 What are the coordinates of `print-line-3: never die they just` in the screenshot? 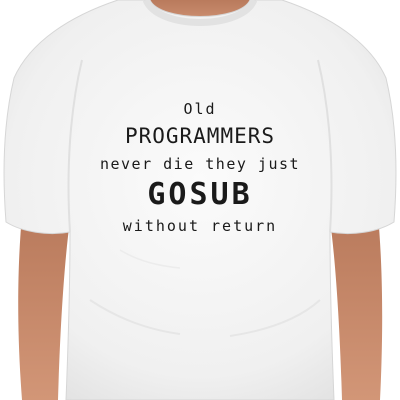 It's located at (200, 164).